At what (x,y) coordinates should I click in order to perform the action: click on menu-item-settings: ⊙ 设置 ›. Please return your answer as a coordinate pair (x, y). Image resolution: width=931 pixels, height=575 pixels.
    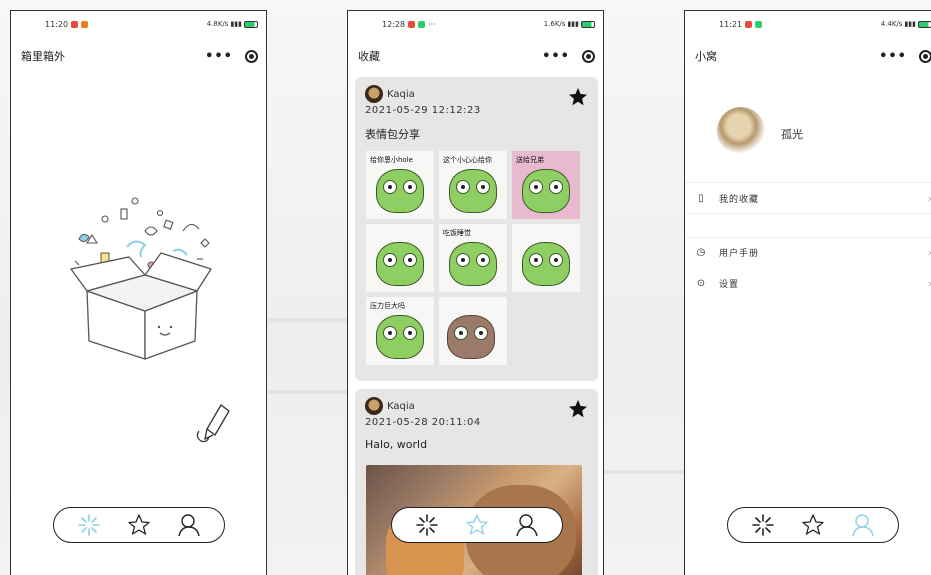
    Looking at the image, I should click on (808, 283).